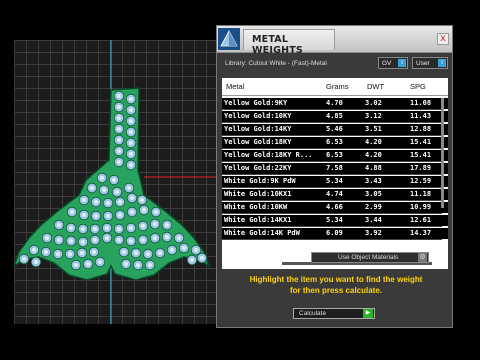  I want to click on table-row: White Gold:14K PdW 6.09 3.92 14.37, so click(335, 233).